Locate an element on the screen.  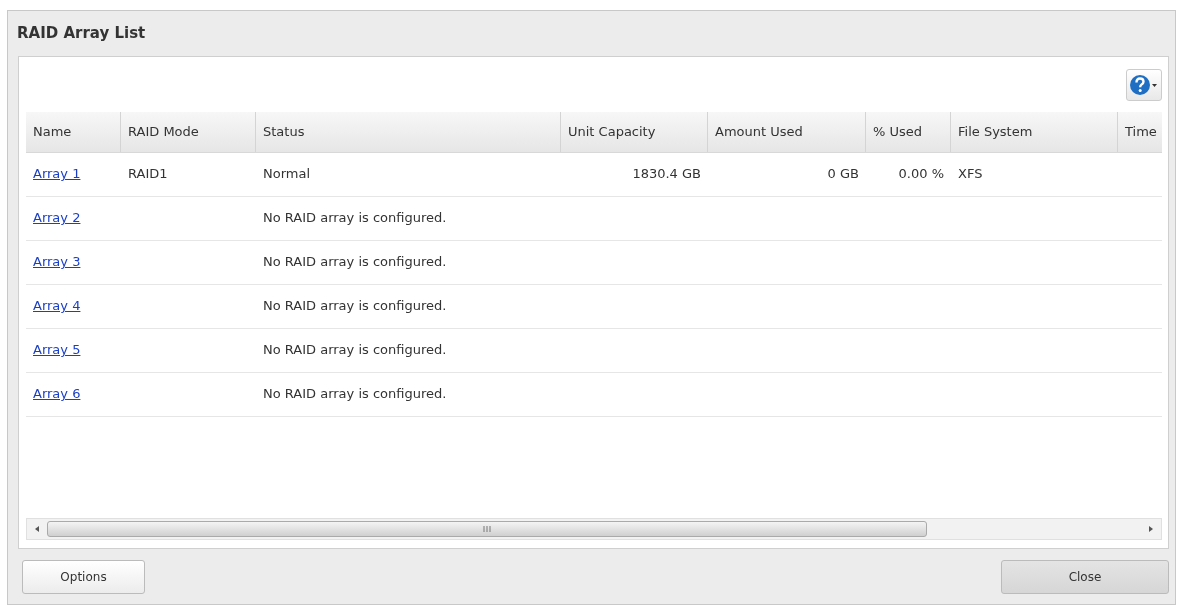
column-header: Unit Capacity is located at coordinates (634, 132).